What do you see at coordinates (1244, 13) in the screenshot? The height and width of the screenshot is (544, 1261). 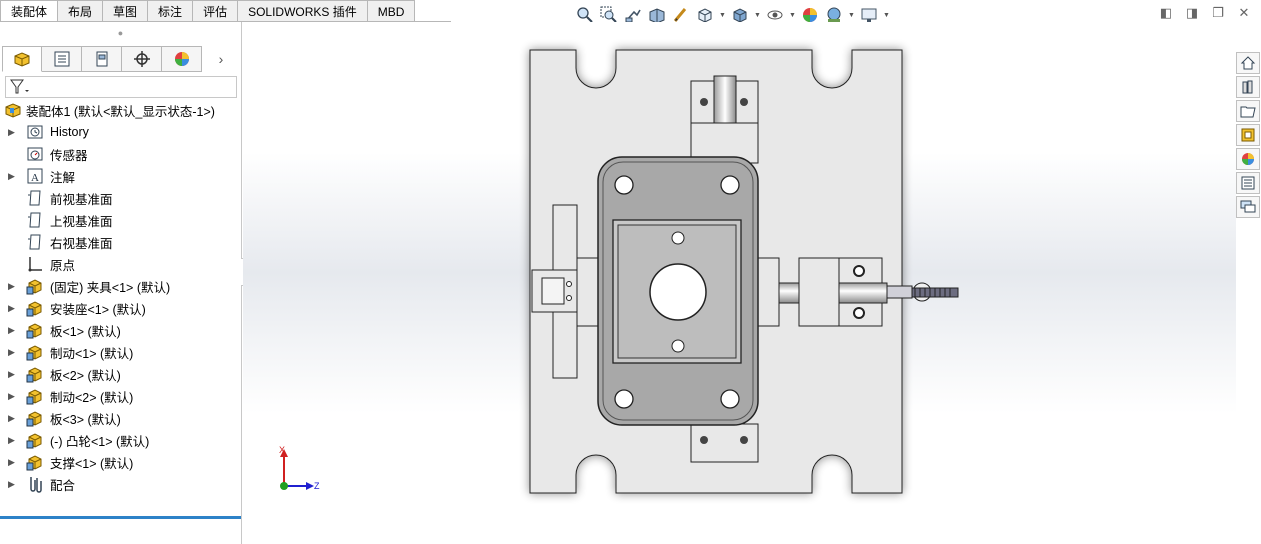 I see `close-icon: ✕` at bounding box center [1244, 13].